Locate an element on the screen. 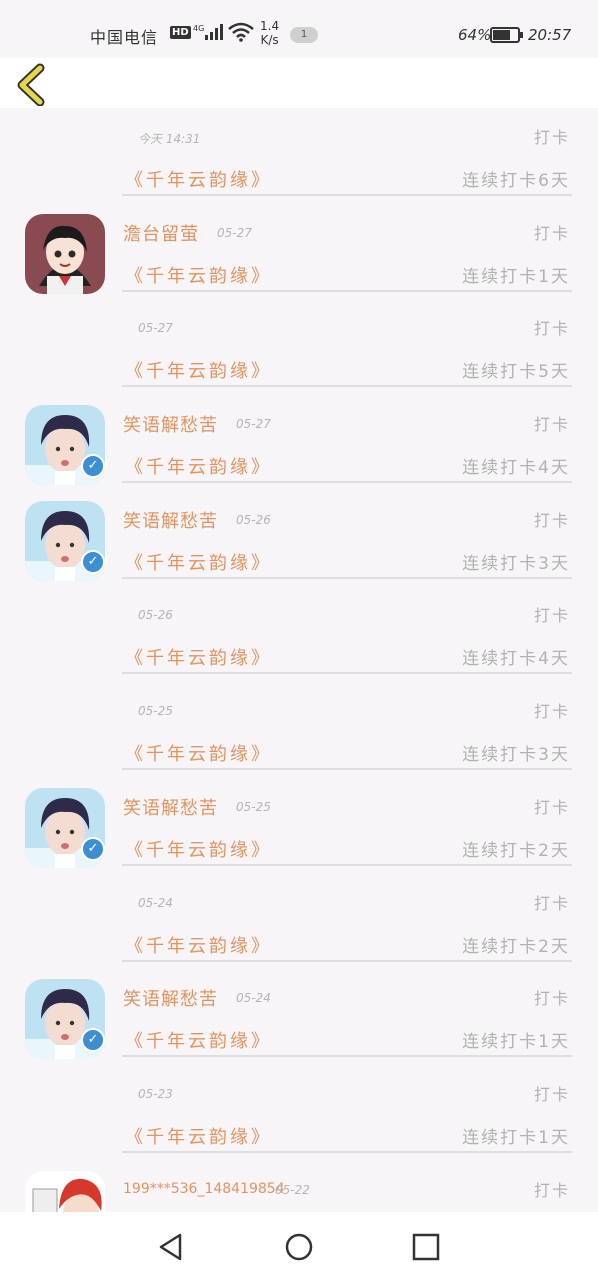 The image size is (598, 1280). list-item: 05-24 打卡《千年云韵缘》 连续打卡2天 is located at coordinates (299, 922).